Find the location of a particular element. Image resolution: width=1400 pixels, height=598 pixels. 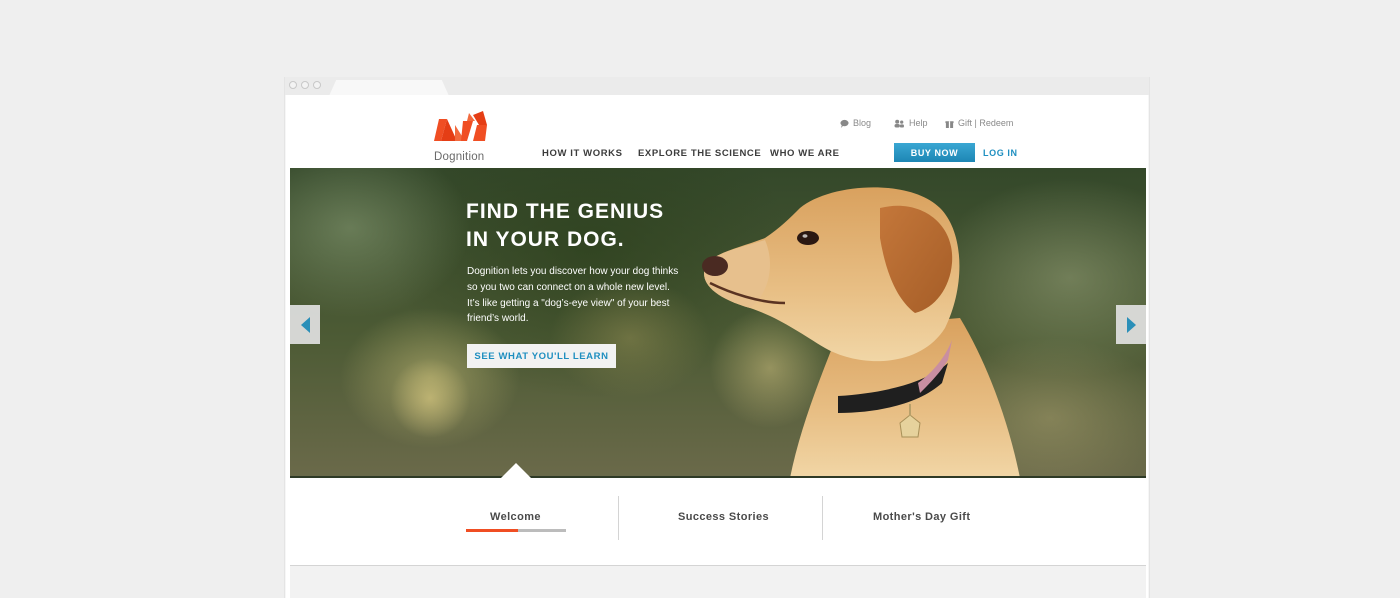

tab-progress-fill is located at coordinates (492, 530).